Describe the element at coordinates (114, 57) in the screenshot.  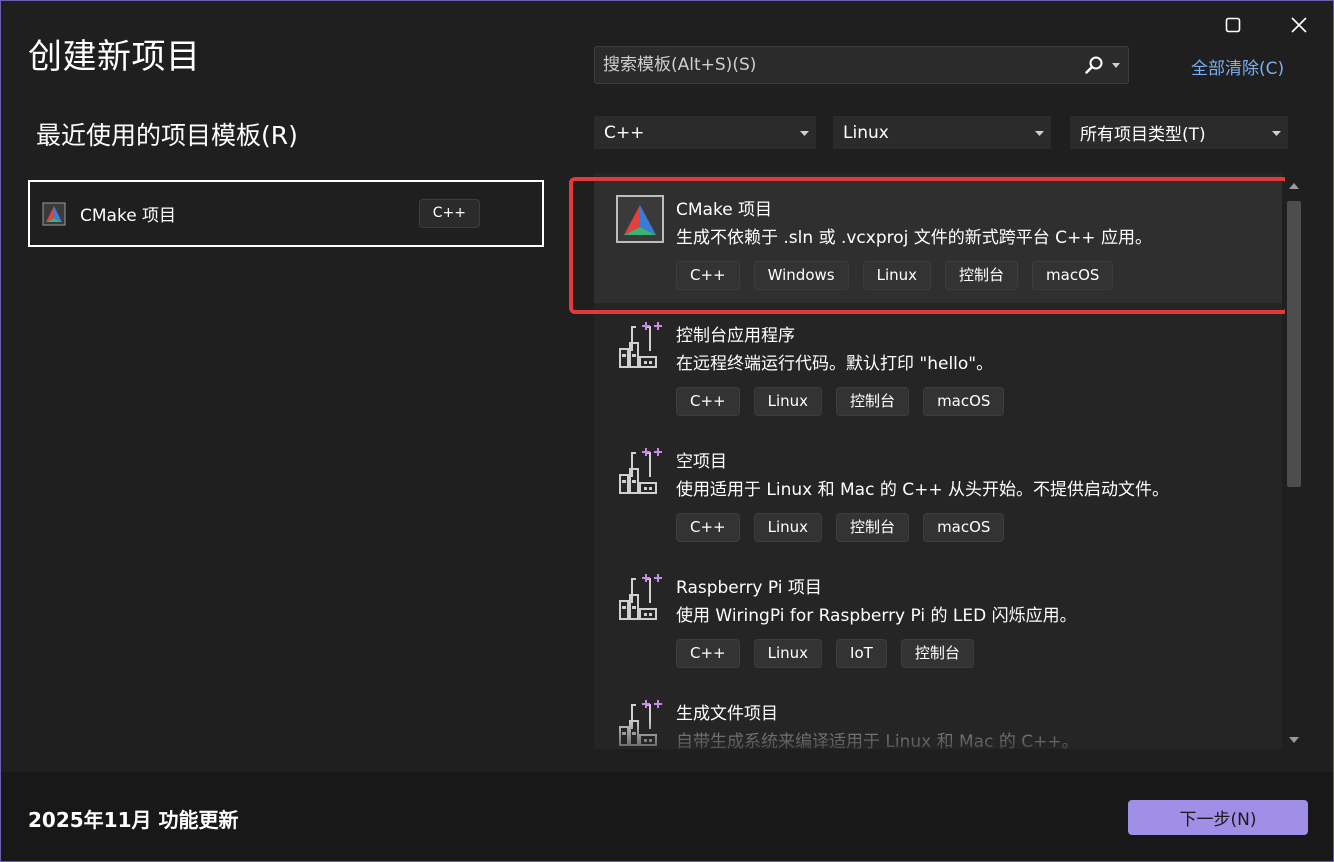
I see `page-title: 创建新项目` at that location.